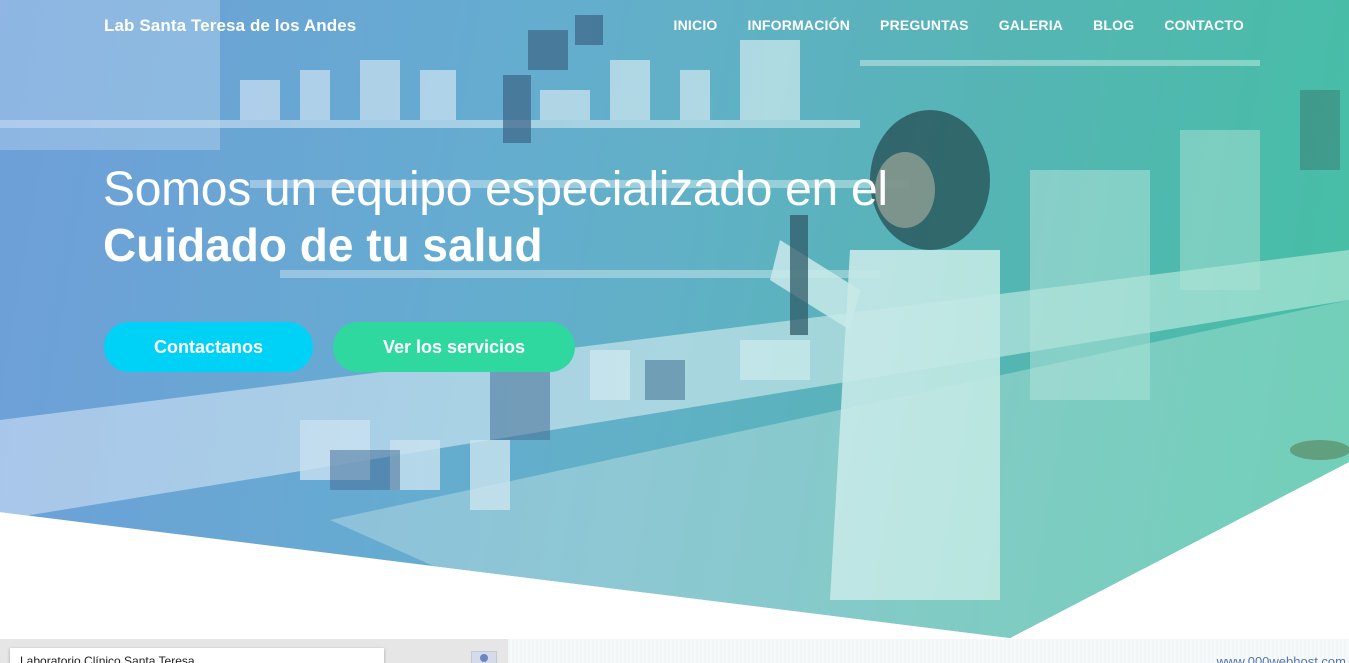 This screenshot has height=663, width=1349. What do you see at coordinates (1031, 25) in the screenshot?
I see `nav-galeria: GALERIA` at bounding box center [1031, 25].